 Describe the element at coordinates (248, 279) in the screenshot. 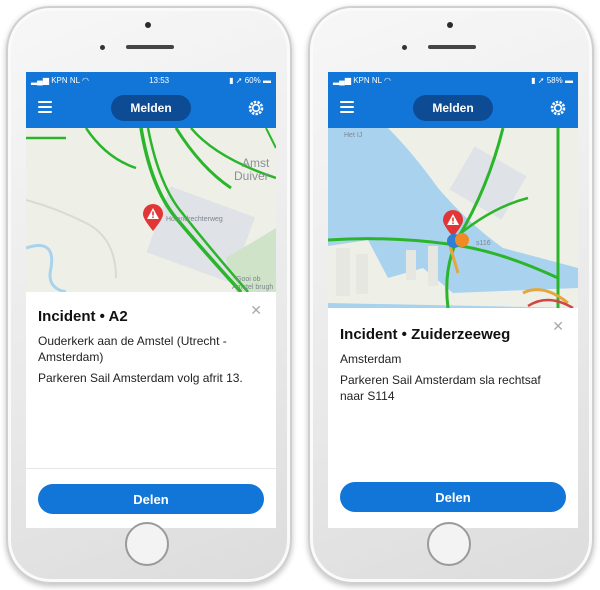

I see `map-street-label: Gooi ob` at that location.